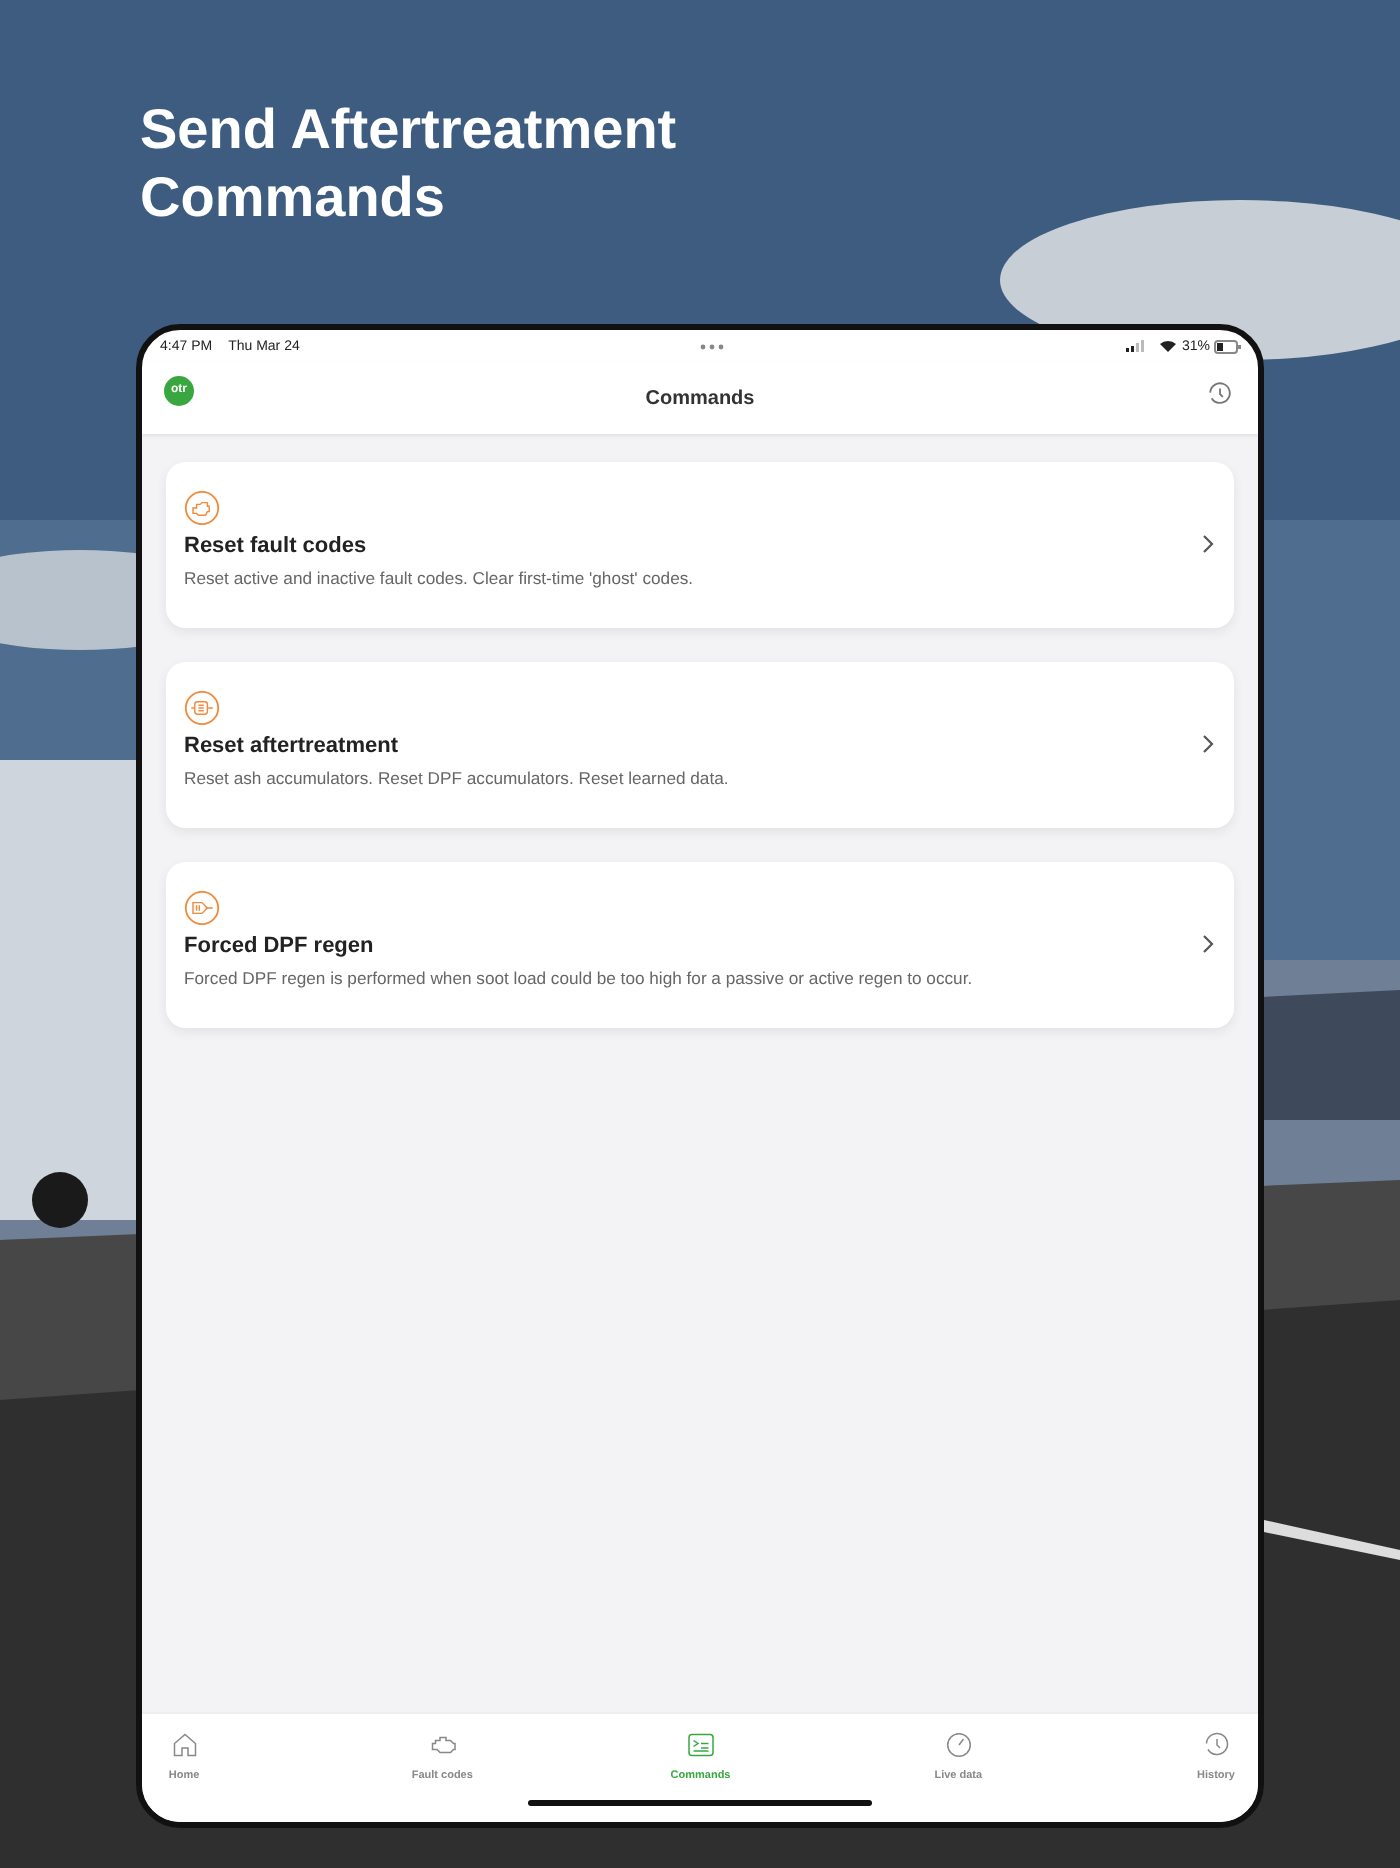 The height and width of the screenshot is (1868, 1400). Describe the element at coordinates (409, 164) in the screenshot. I see `headline: Send Aftertreatment Commands` at that location.